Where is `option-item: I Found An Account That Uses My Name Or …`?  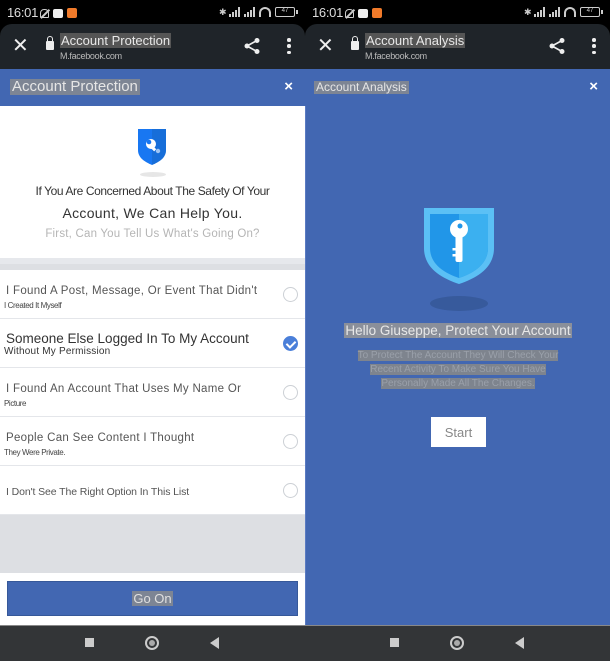 option-item: I Found An Account That Uses My Name Or … is located at coordinates (152, 392).